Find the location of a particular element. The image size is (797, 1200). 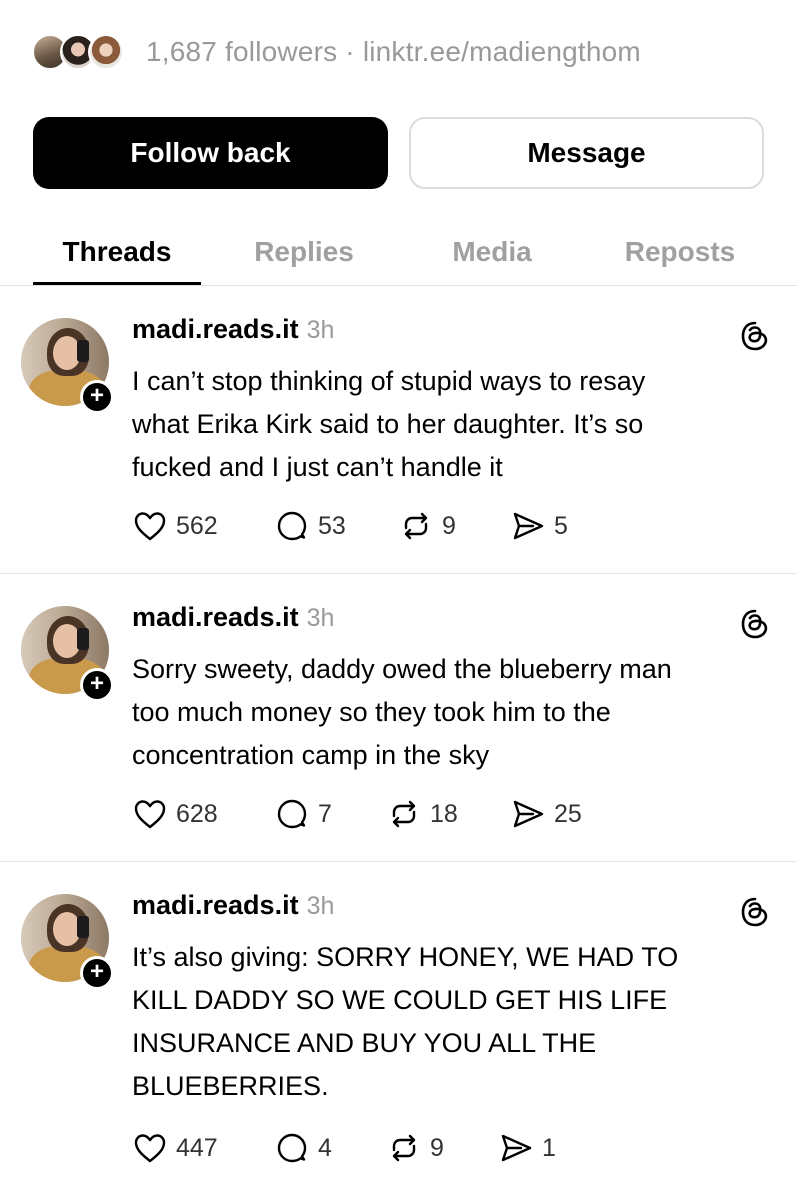

tab-reposts: Reposts is located at coordinates (680, 252).